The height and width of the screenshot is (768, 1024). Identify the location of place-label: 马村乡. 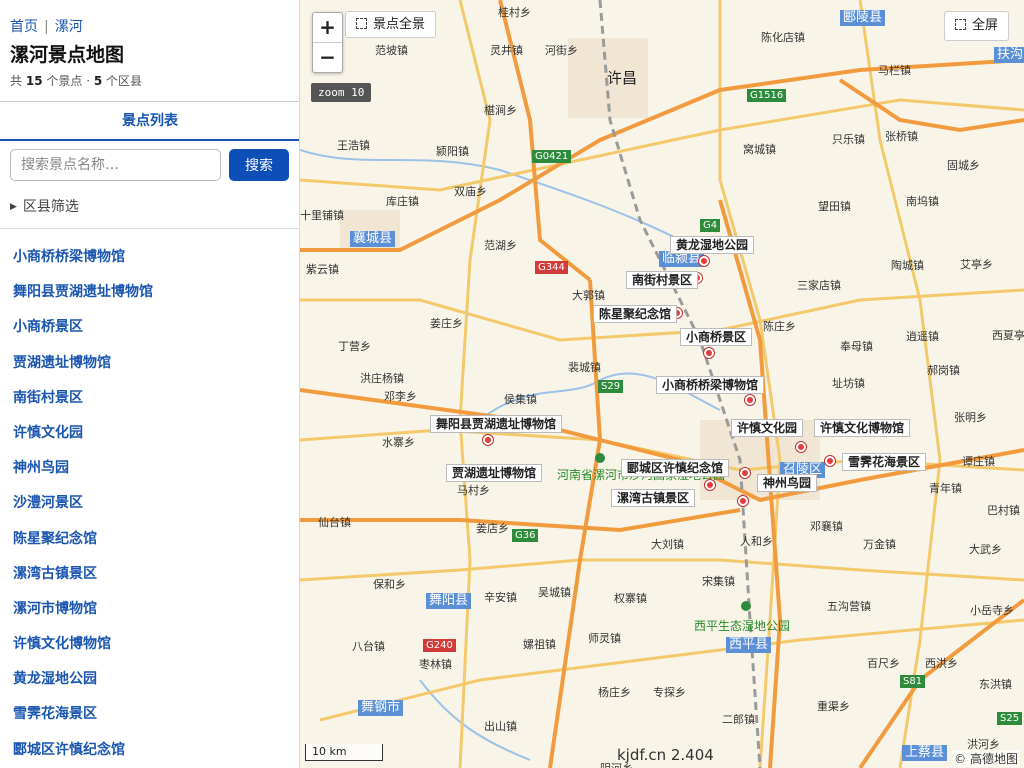
(473, 490).